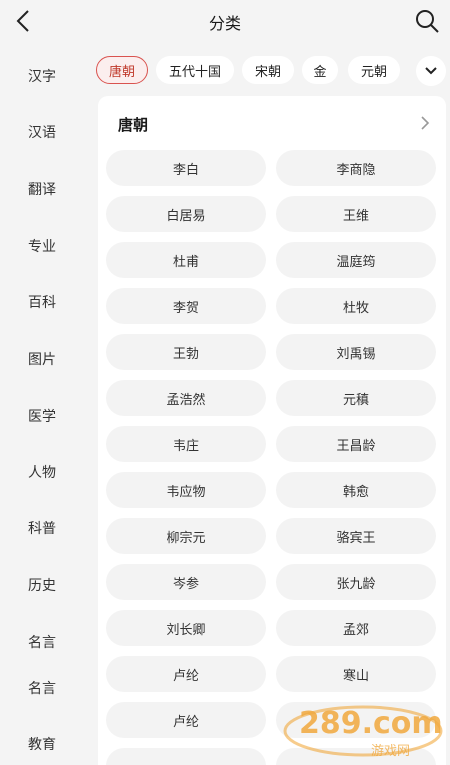 The width and height of the screenshot is (450, 765). Describe the element at coordinates (320, 70) in the screenshot. I see `chip-jin: 金` at that location.